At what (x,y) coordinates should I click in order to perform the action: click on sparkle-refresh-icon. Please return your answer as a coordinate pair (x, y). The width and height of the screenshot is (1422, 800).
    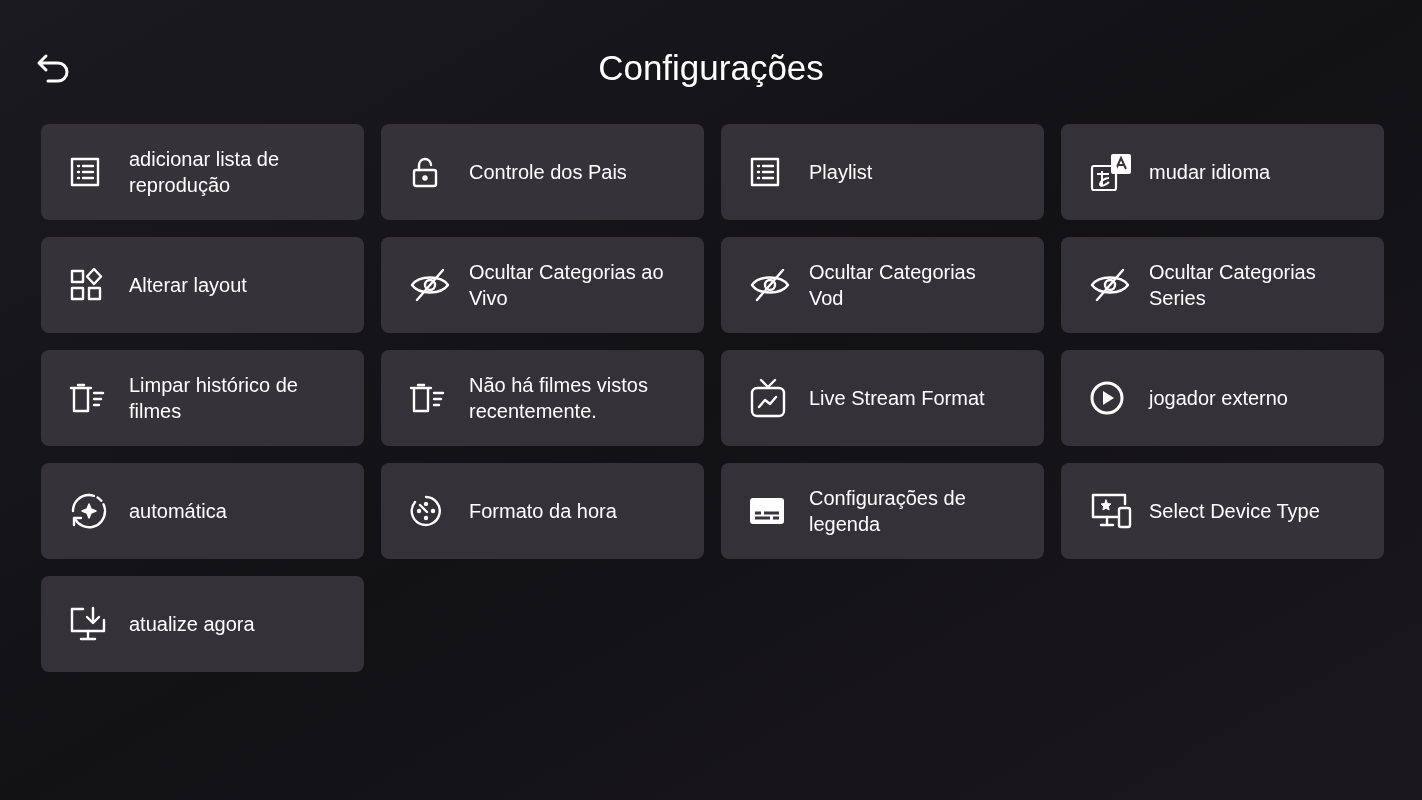
    Looking at the image, I should click on (89, 511).